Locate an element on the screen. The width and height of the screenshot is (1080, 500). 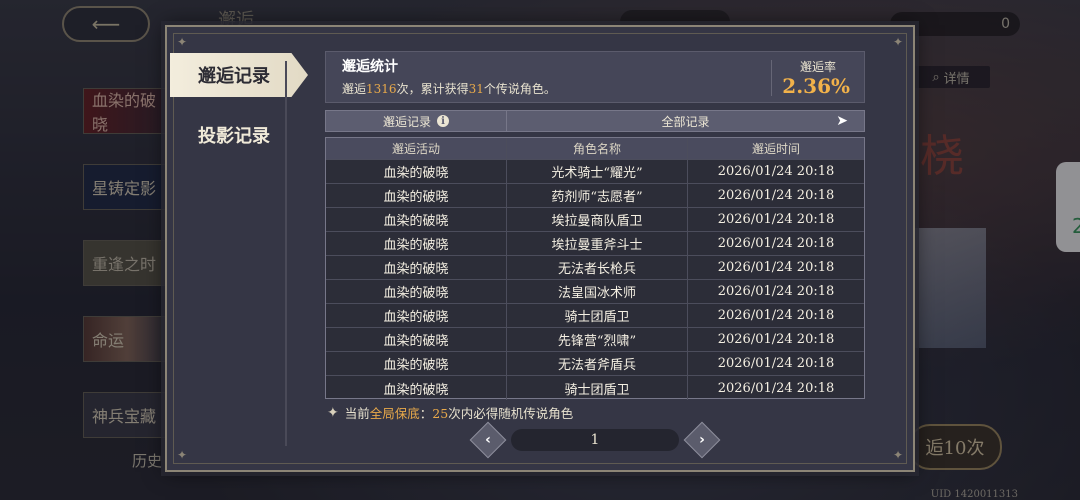
rate-label: 邂逅率 is located at coordinates (817, 67).